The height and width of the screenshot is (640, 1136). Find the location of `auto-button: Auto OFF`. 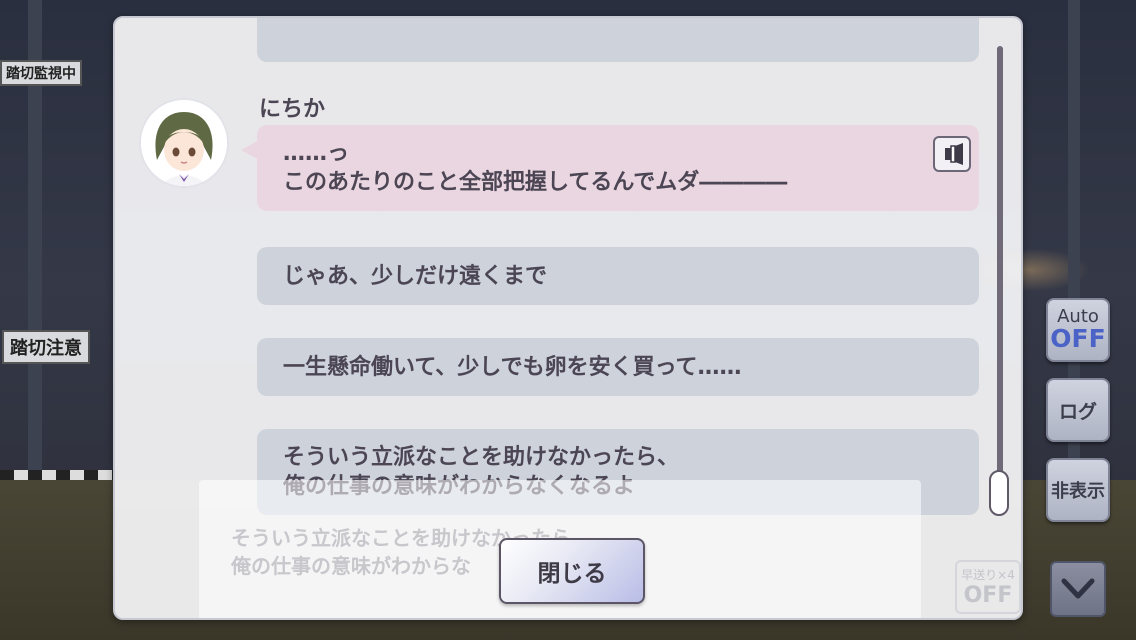

auto-button: Auto OFF is located at coordinates (1078, 330).